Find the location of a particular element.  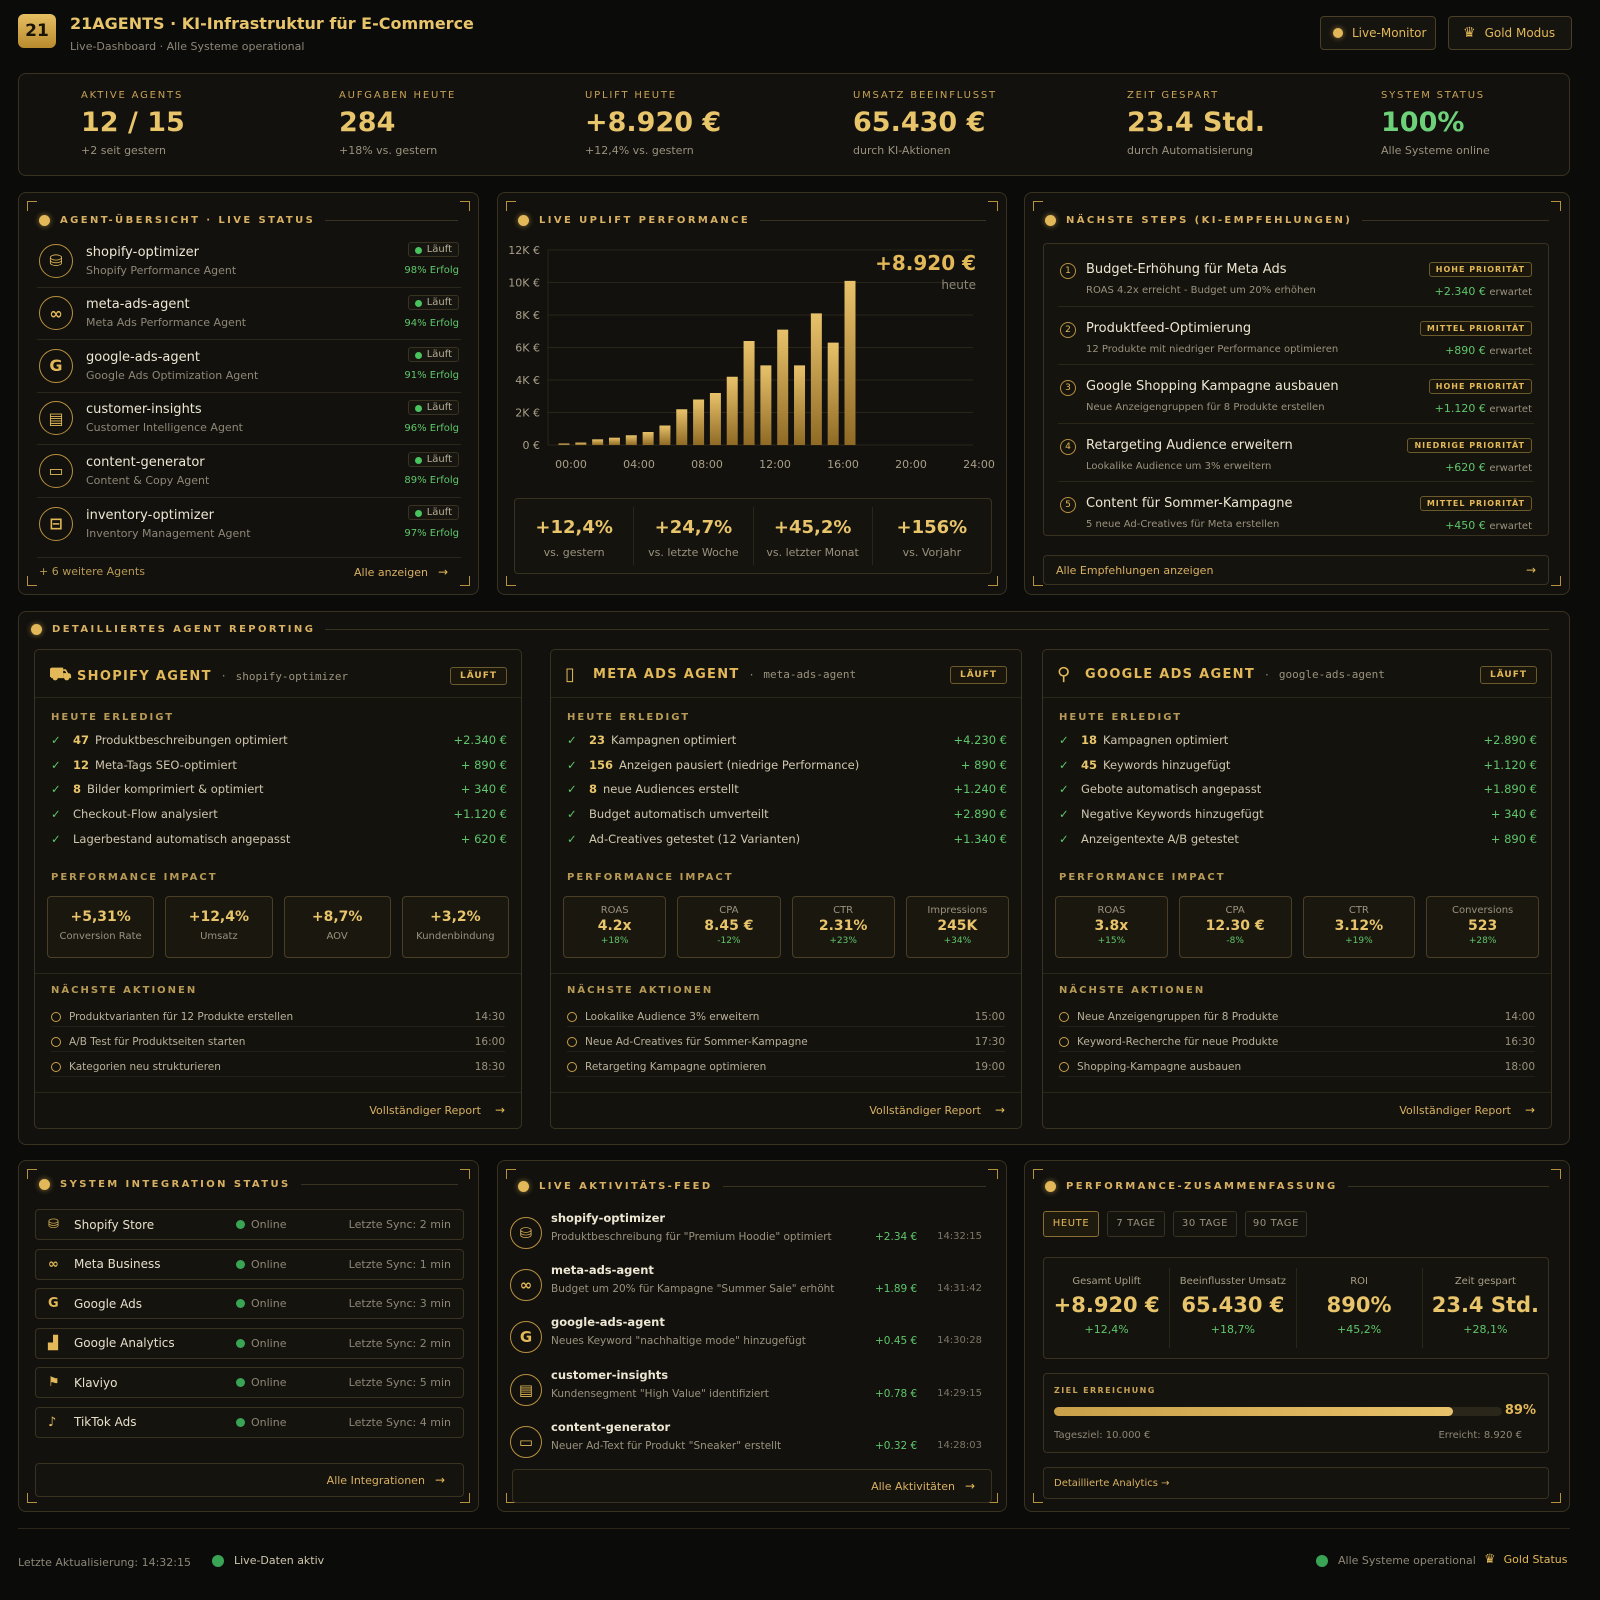

tab-7-tage: 7 TAGE is located at coordinates (1136, 1224).